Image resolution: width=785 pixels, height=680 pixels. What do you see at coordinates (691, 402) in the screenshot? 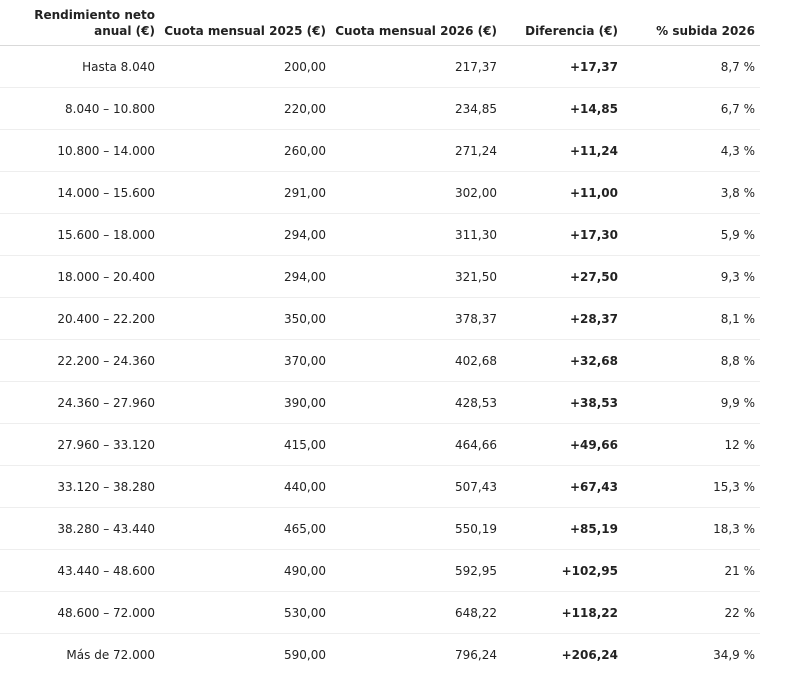
I see `cell-increase-pct: 9,9 %` at bounding box center [691, 402].